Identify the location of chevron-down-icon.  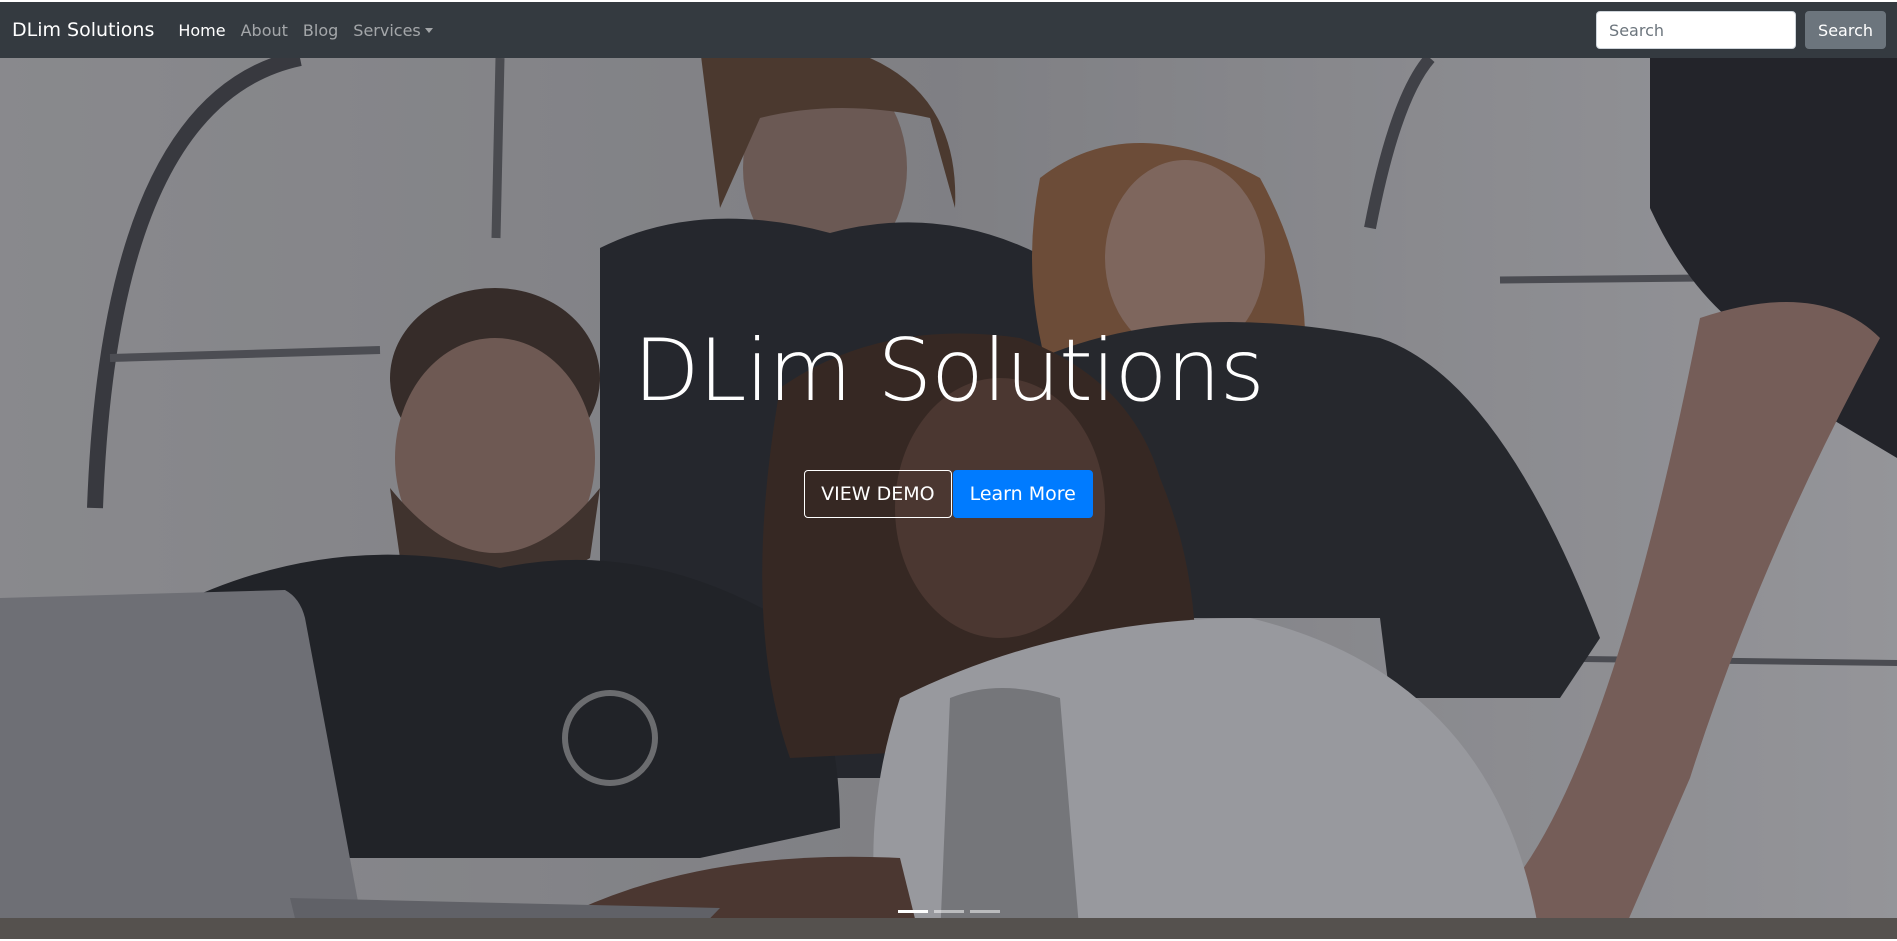
(428, 30).